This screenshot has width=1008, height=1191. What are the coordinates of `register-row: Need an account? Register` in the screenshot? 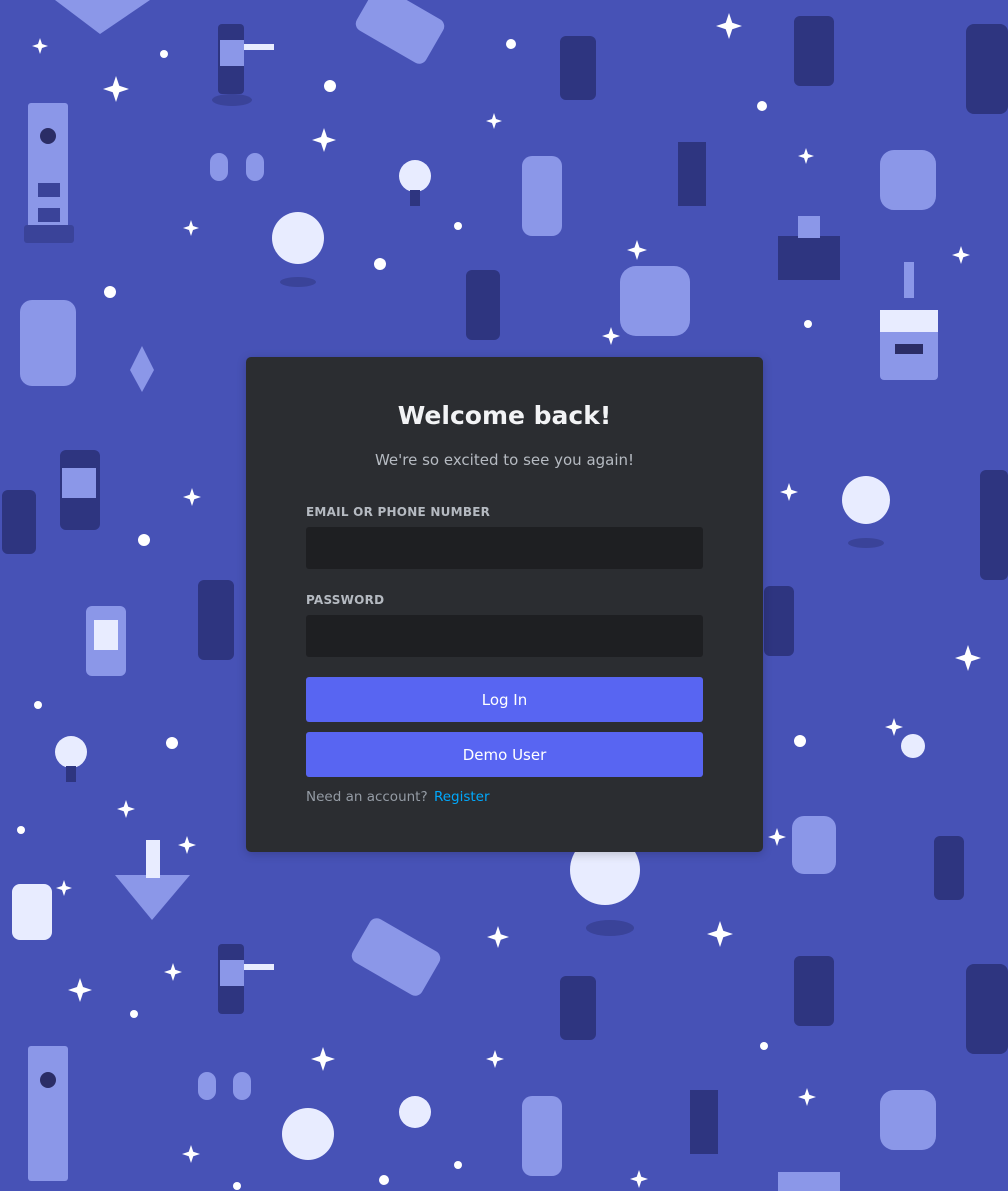 It's located at (504, 797).